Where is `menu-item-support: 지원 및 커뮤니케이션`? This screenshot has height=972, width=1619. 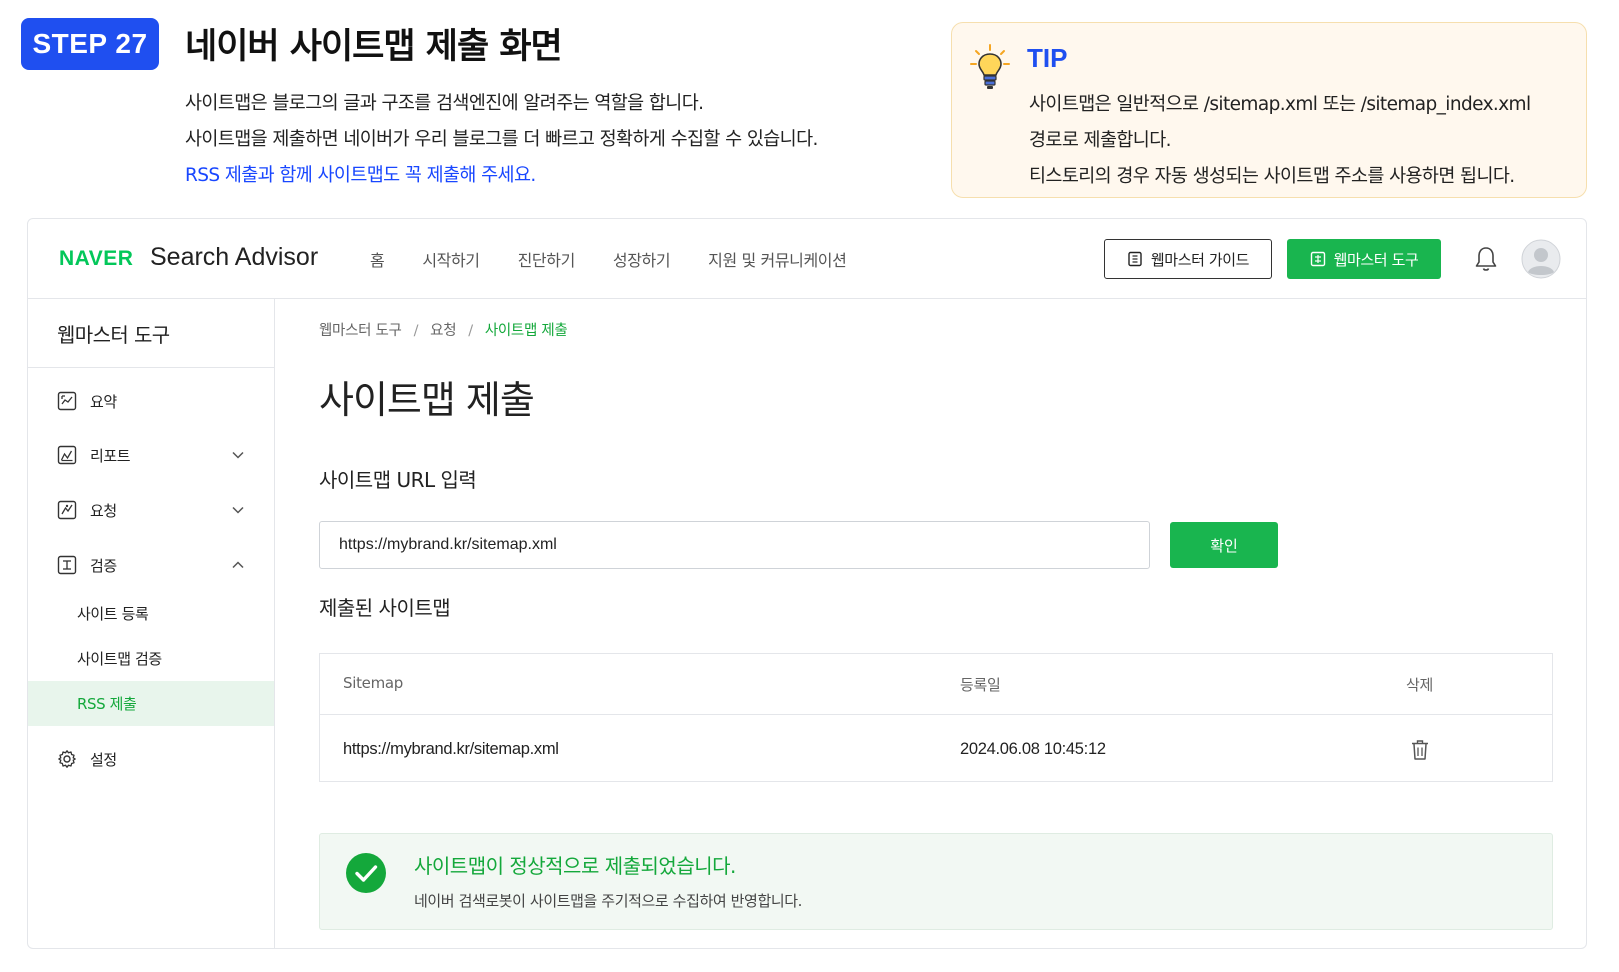 menu-item-support: 지원 및 커뮤니케이션 is located at coordinates (777, 259).